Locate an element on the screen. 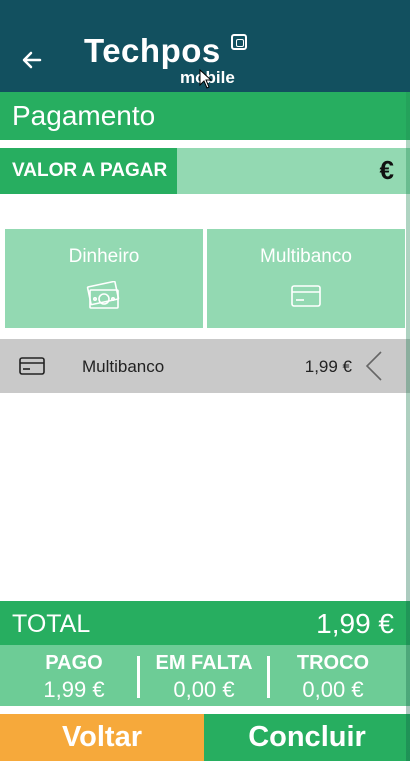  amount-row: VALOR A PAGAR € is located at coordinates (205, 171).